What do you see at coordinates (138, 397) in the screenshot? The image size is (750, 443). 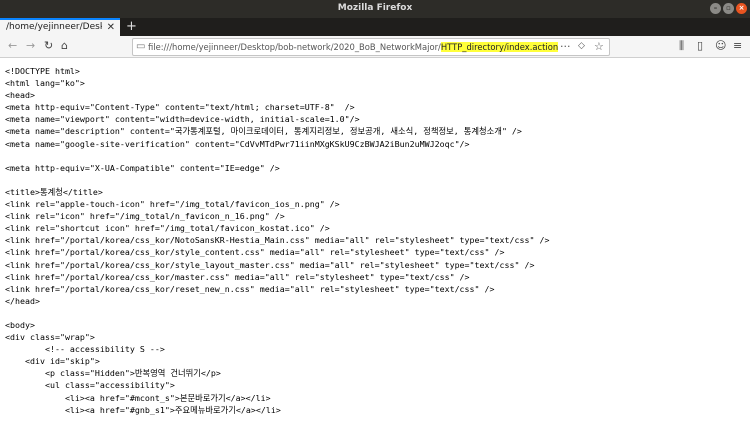 I see `source-line: <li><a href="#mcont_s">본문바로가기</a></li>` at bounding box center [138, 397].